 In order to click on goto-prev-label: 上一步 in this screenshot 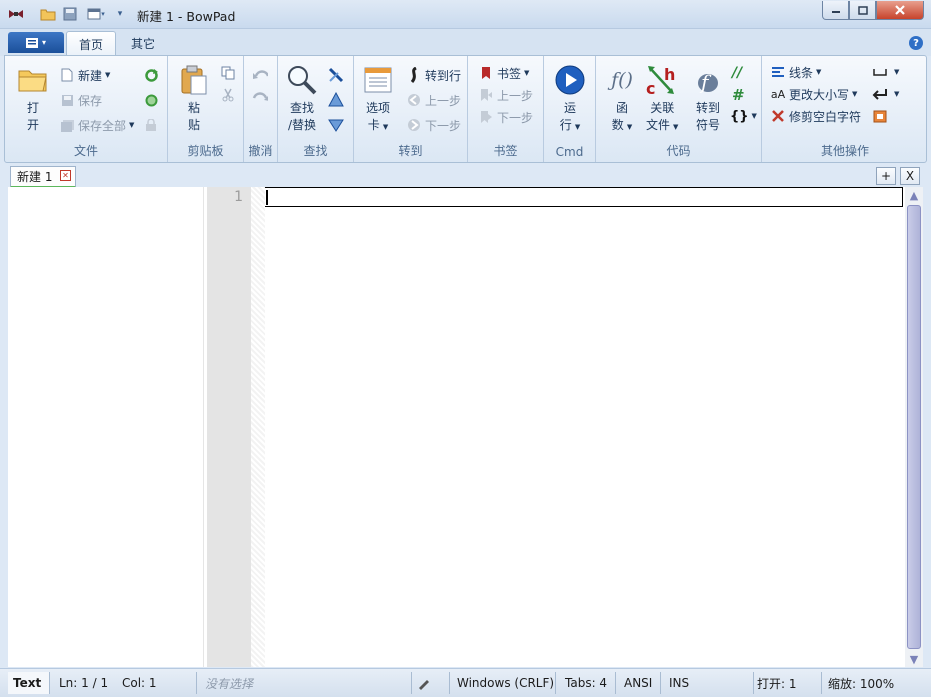, I will do `click(443, 100)`.